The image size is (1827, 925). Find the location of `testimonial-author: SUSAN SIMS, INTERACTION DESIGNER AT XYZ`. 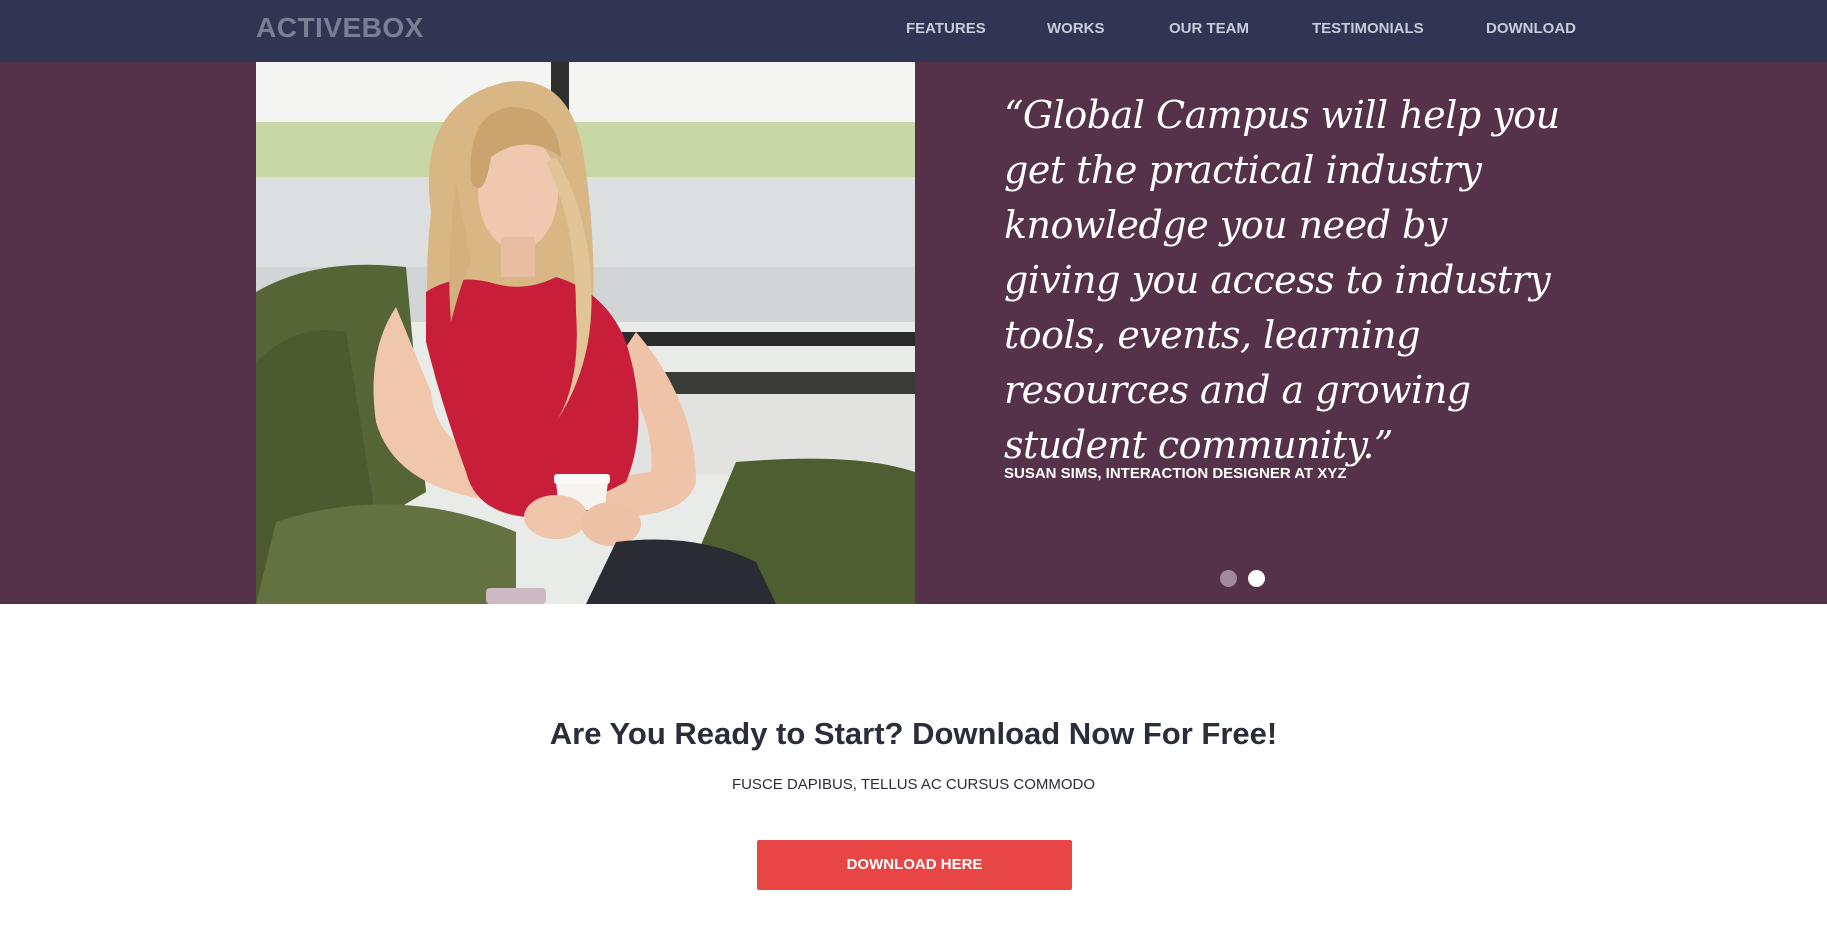

testimonial-author: SUSAN SIMS, INTERACTION DESIGNER AT XYZ is located at coordinates (1175, 473).